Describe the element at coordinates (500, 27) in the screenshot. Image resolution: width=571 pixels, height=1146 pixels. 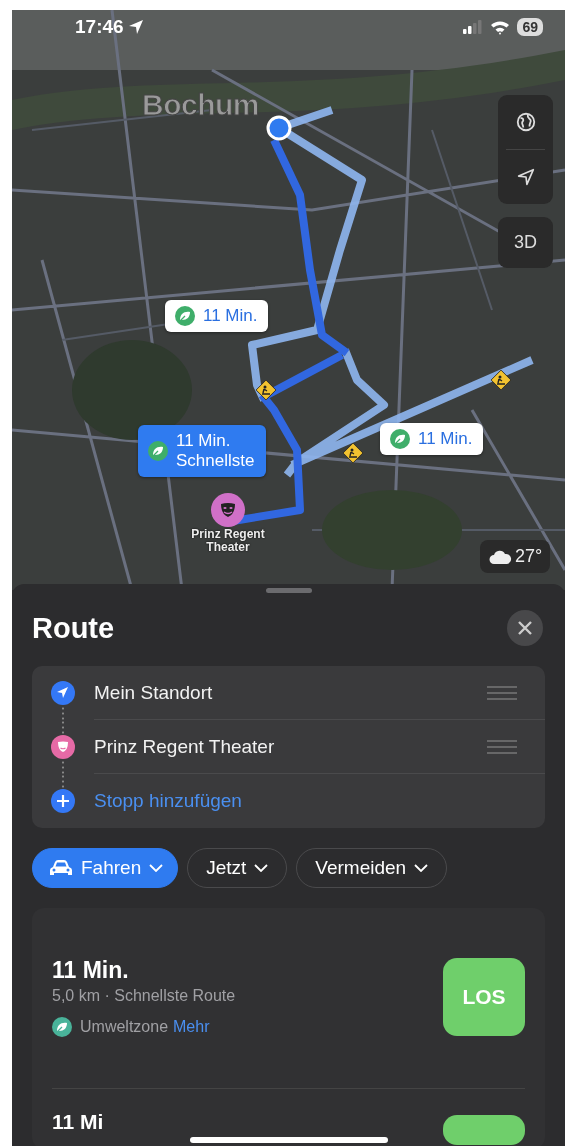
I see `wifi-icon` at that location.